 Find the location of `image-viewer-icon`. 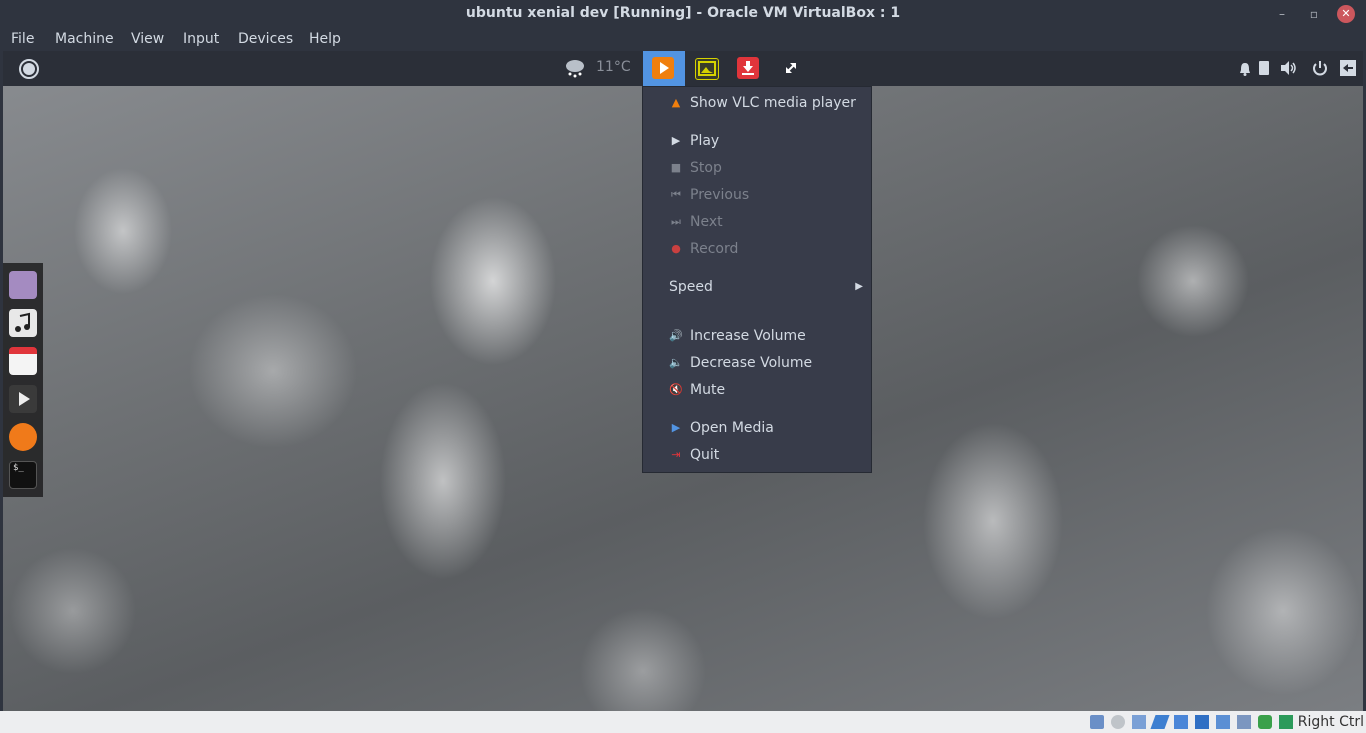

image-viewer-icon is located at coordinates (707, 69).